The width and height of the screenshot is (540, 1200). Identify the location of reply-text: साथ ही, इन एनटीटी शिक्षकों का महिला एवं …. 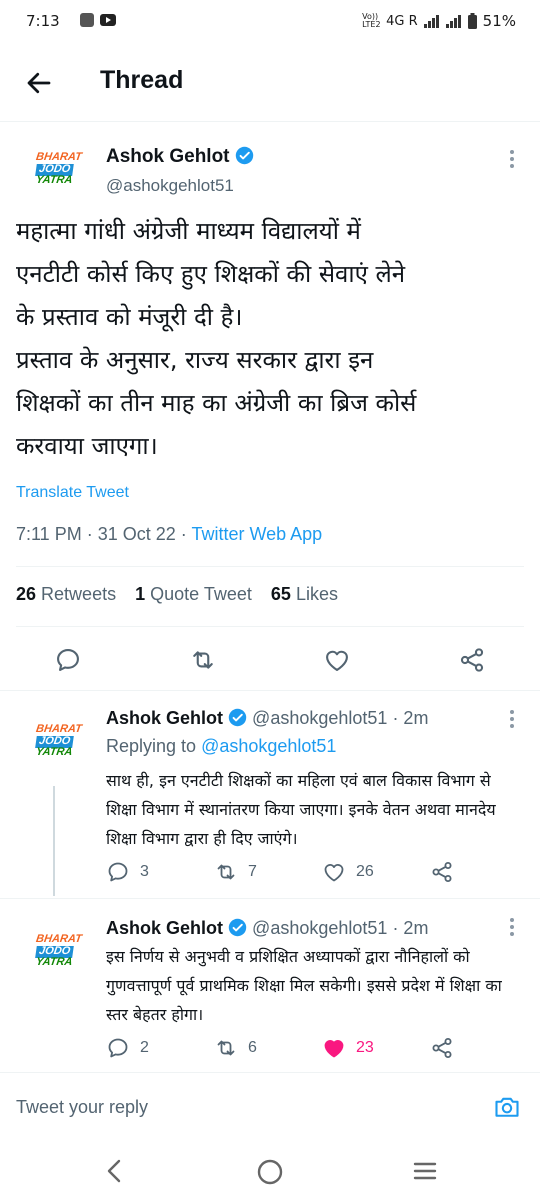
(301, 809).